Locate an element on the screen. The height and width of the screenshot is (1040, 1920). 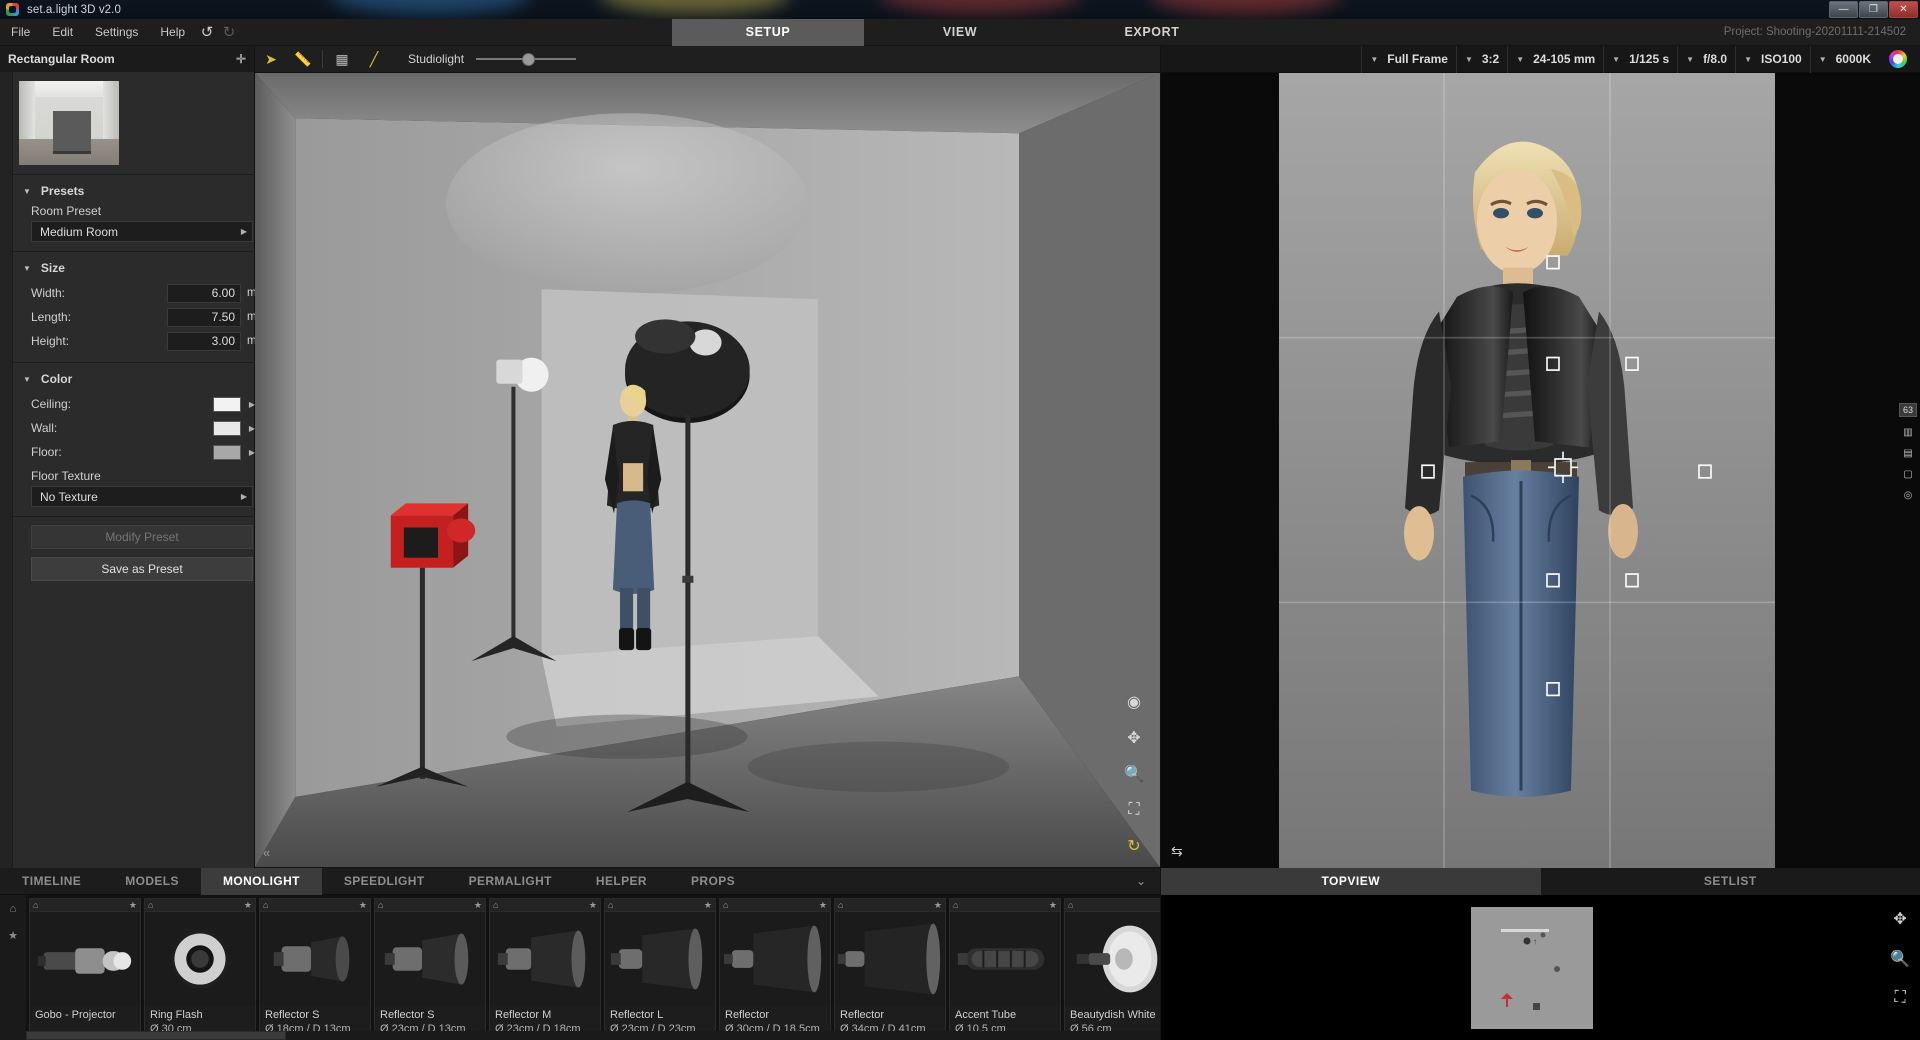
undo-icon: ↺ is located at coordinates (207, 32).